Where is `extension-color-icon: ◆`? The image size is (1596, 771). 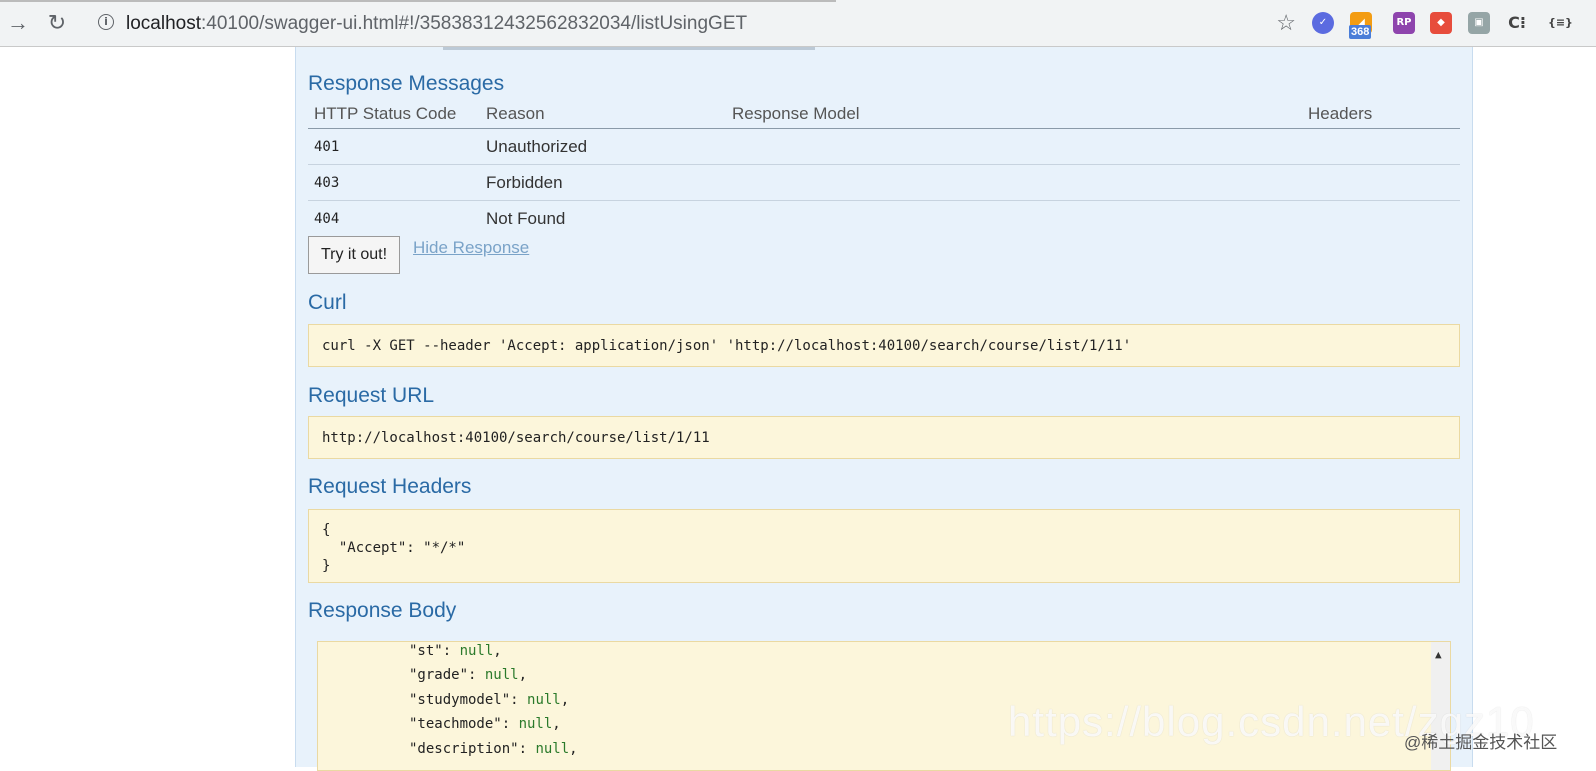 extension-color-icon: ◆ is located at coordinates (1441, 23).